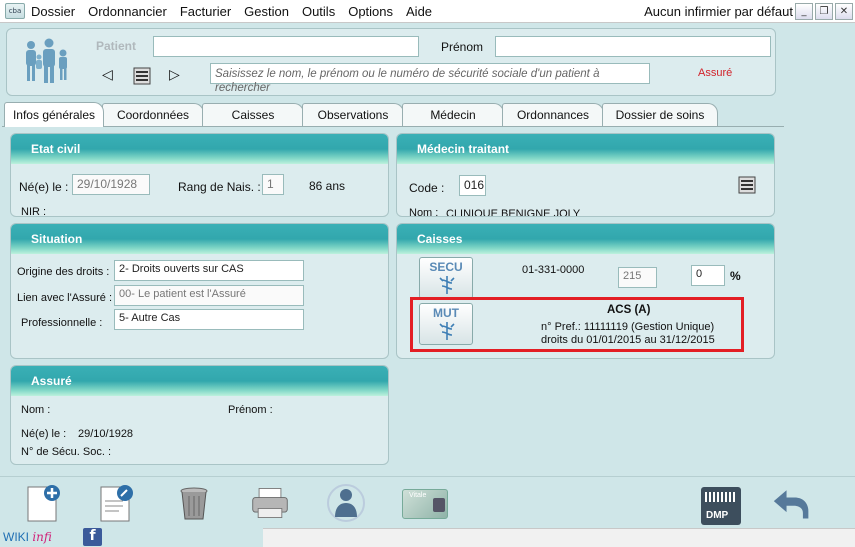 The width and height of the screenshot is (855, 547). What do you see at coordinates (15, 11) in the screenshot?
I see `app-icon: cba` at bounding box center [15, 11].